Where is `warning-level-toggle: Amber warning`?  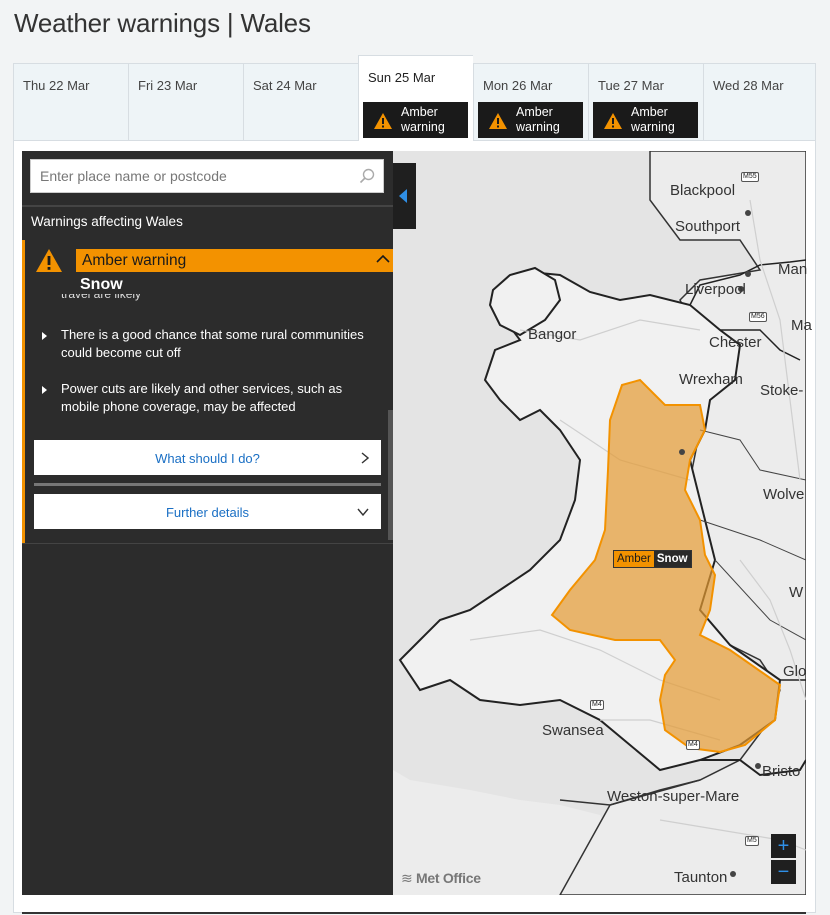 warning-level-toggle: Amber warning is located at coordinates (234, 260).